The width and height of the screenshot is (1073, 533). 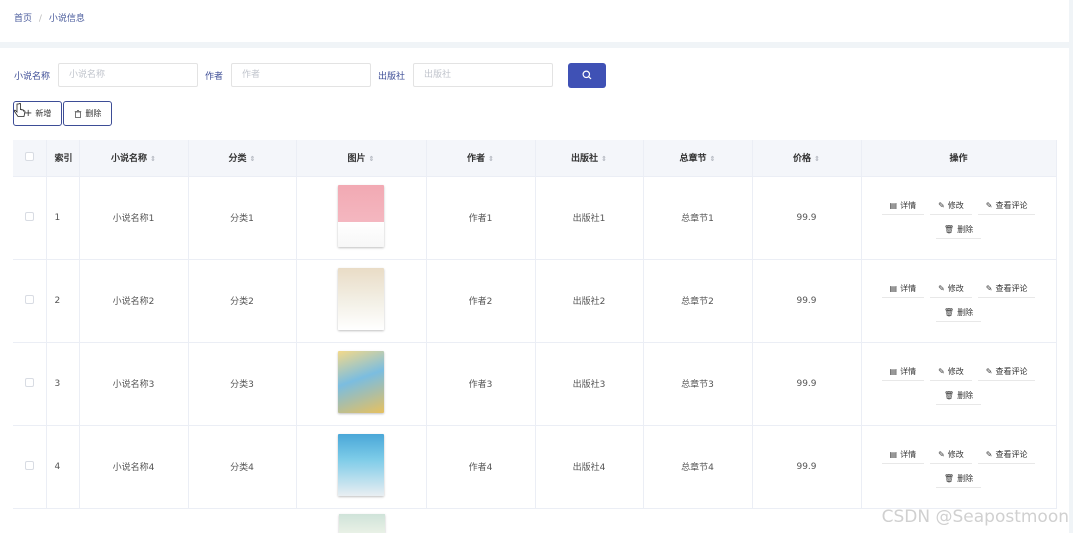 I want to click on header-name: 小说名称 ⇕, so click(x=134, y=158).